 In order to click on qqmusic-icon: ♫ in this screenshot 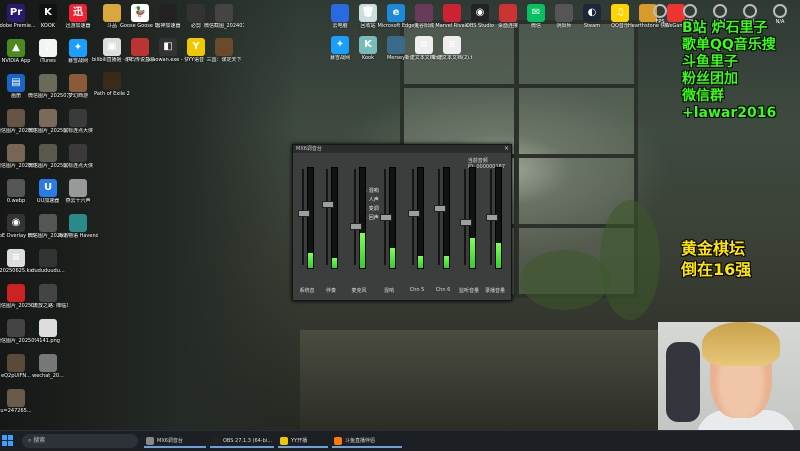, I will do `click(620, 13)`.